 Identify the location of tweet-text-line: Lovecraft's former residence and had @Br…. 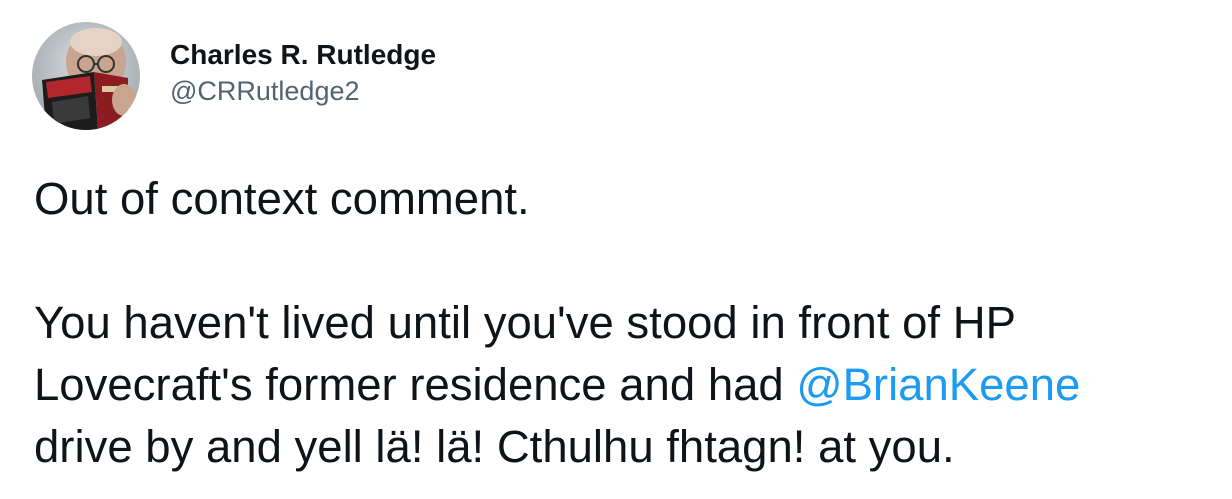
(629, 385).